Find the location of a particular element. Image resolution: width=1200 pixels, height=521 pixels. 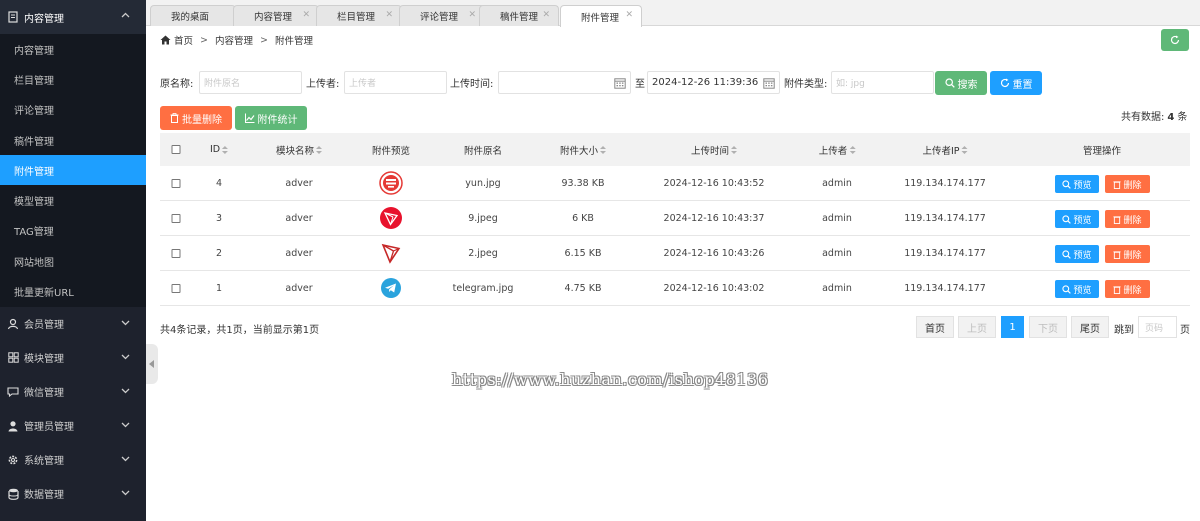

header-uploader: 上传者 is located at coordinates (837, 149).